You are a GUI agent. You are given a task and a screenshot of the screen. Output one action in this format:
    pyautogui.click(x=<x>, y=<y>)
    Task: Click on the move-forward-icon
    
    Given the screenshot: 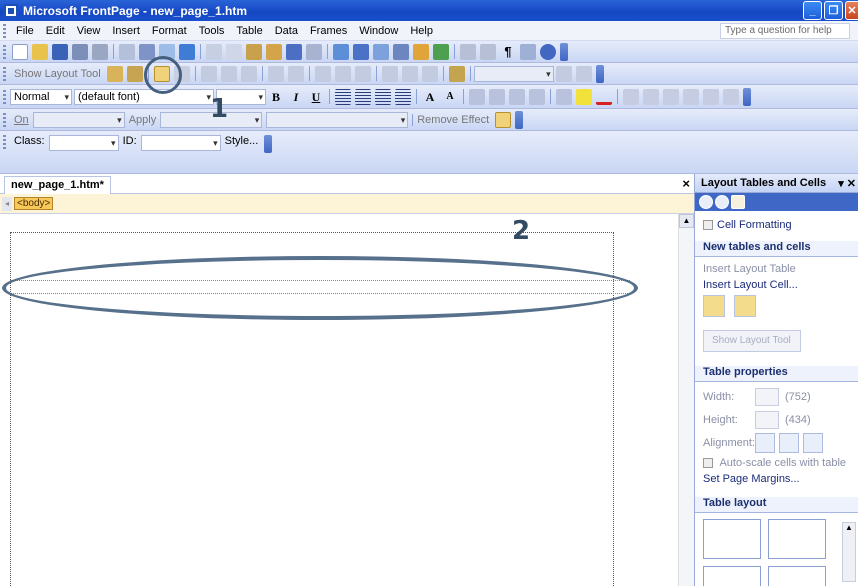 What is the action you would take?
    pyautogui.click(x=671, y=96)
    